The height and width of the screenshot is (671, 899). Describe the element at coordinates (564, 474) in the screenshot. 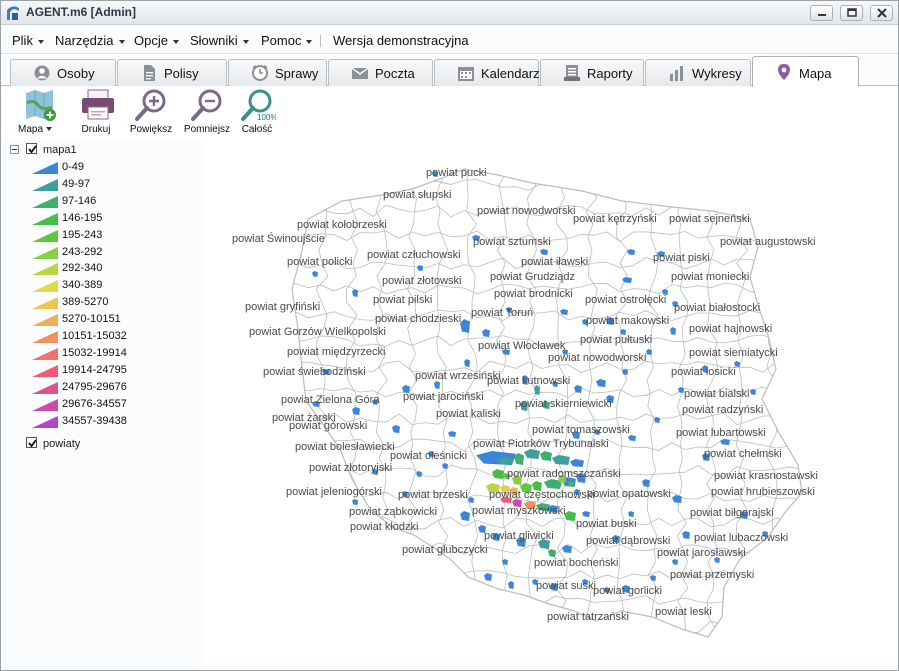

I see `county-label: powiat radomszczański` at that location.